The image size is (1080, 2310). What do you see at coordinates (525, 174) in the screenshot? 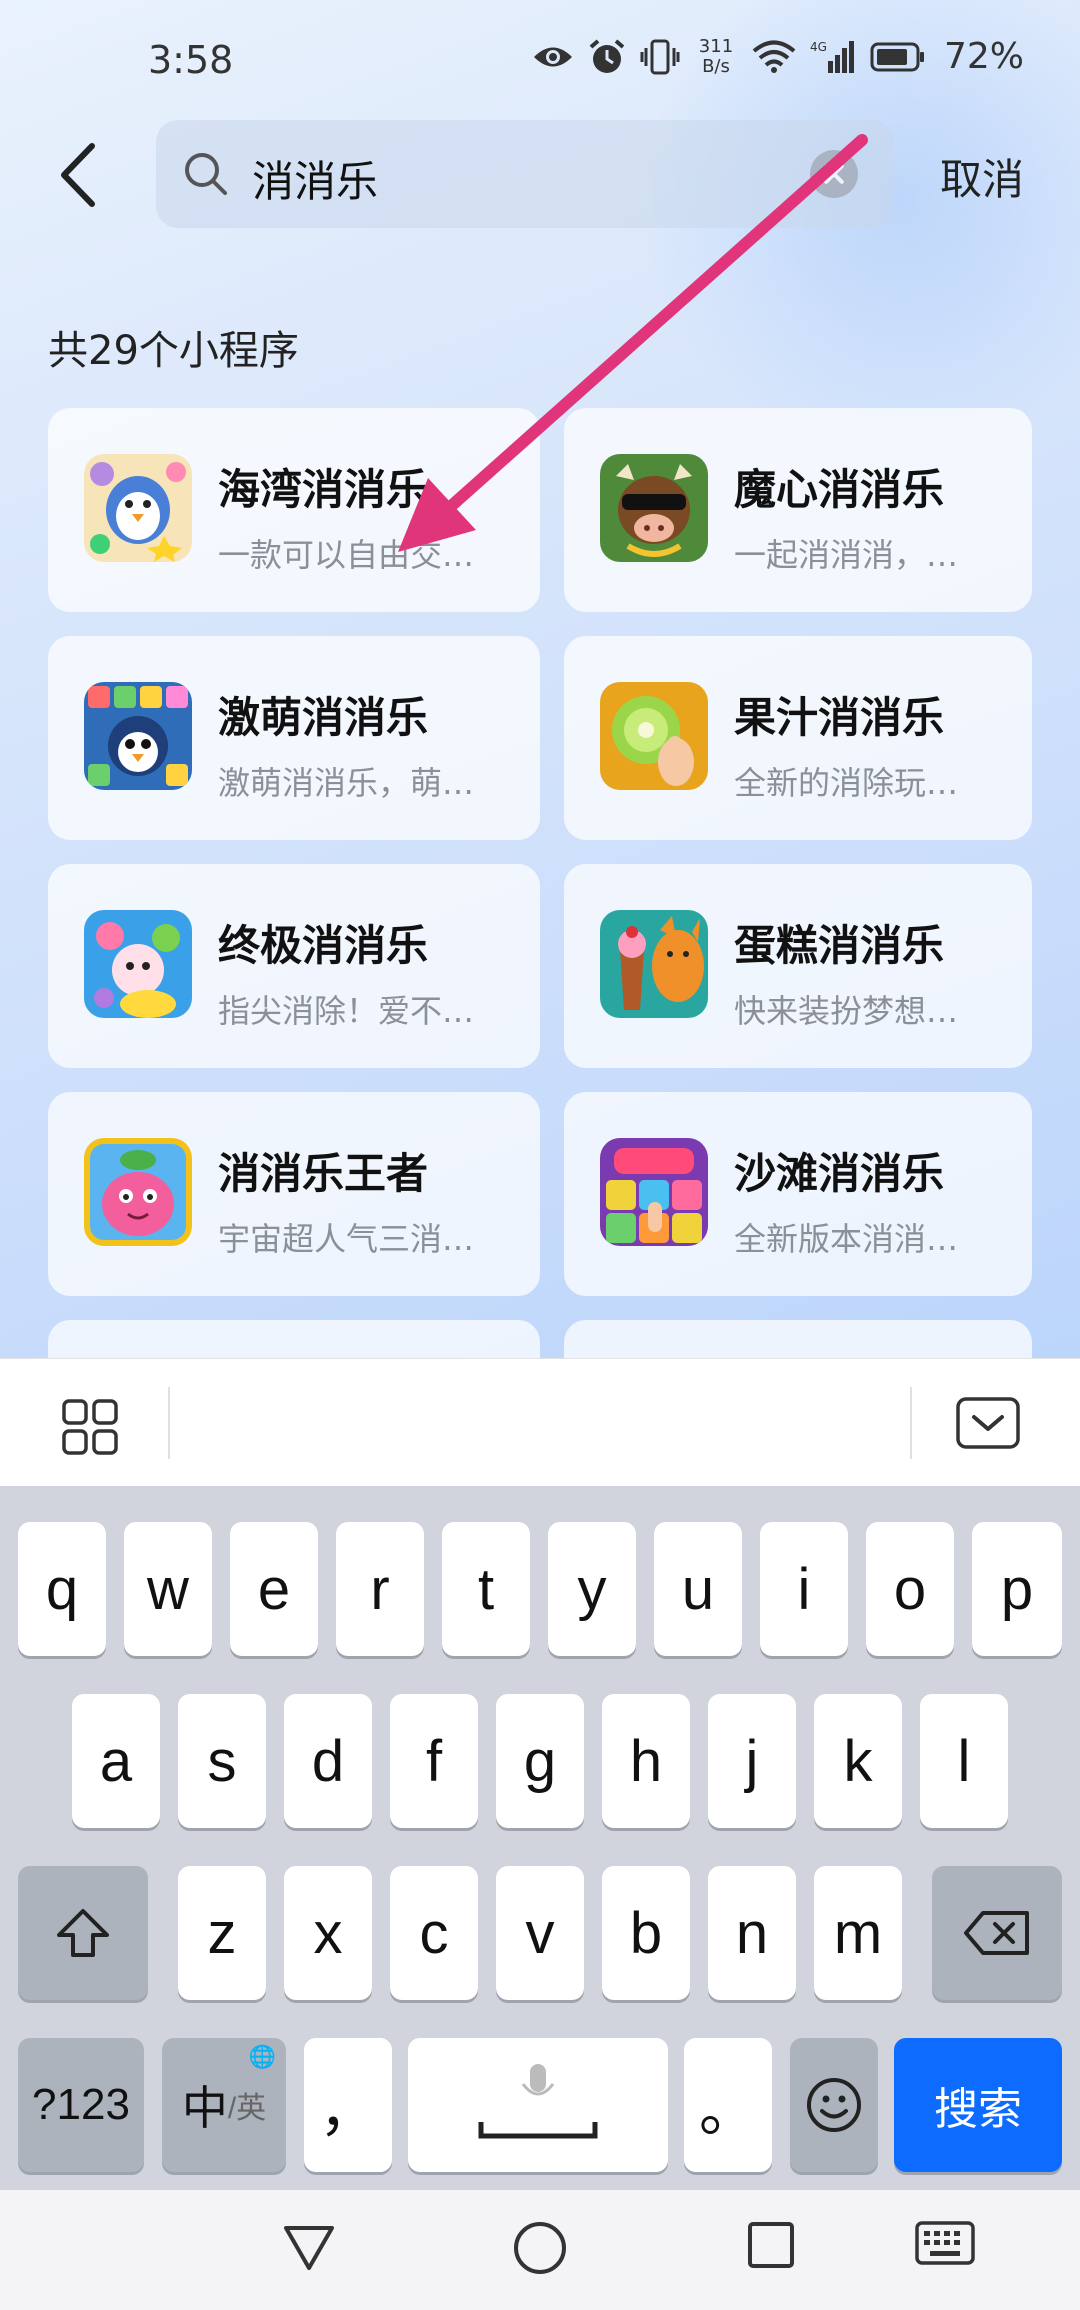
I see `search-input: 消消乐` at bounding box center [525, 174].